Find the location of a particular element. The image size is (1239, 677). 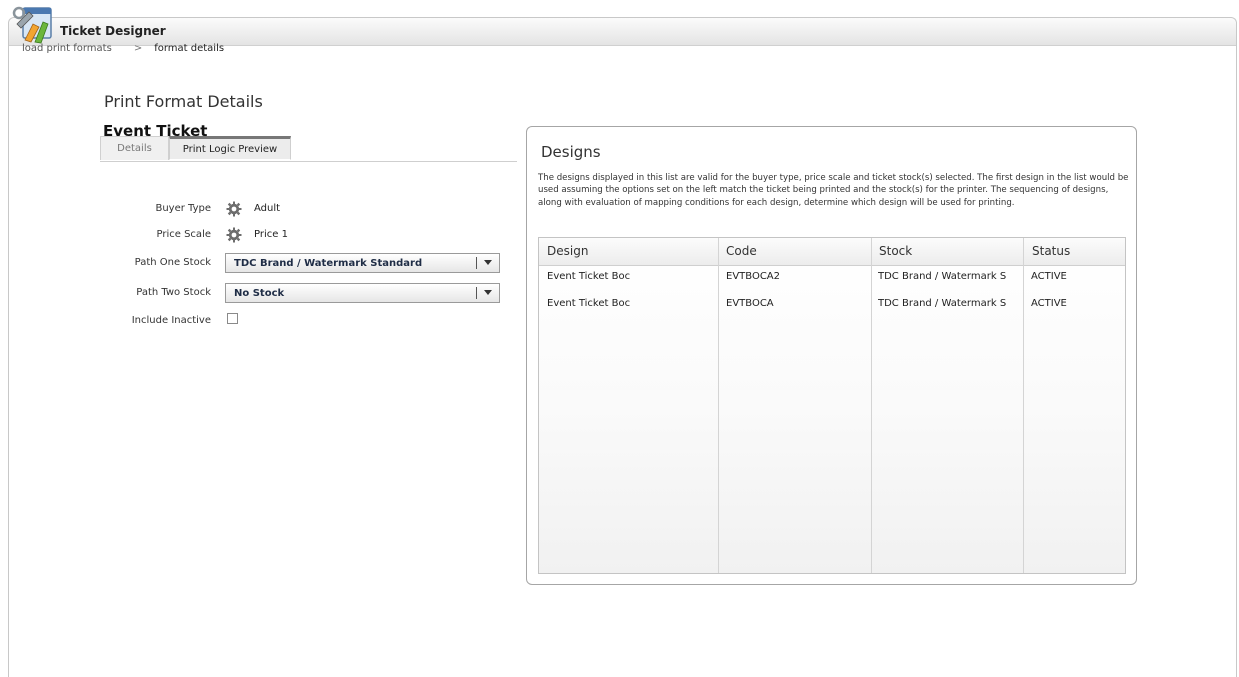

path-two-stock-select: No Stock is located at coordinates (362, 293).